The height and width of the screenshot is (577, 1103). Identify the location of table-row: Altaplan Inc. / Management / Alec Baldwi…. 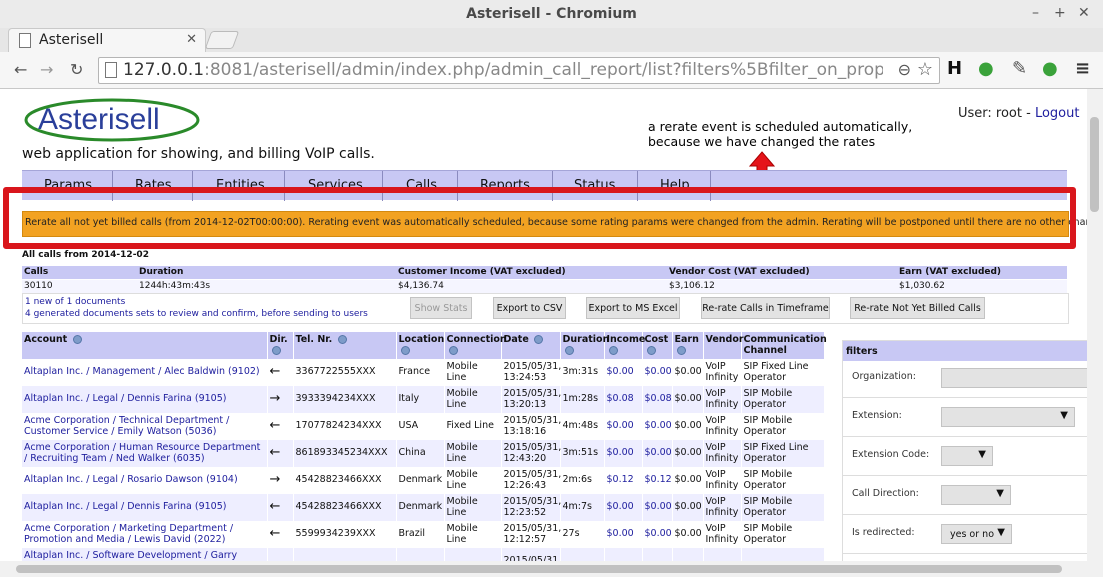
(423, 372).